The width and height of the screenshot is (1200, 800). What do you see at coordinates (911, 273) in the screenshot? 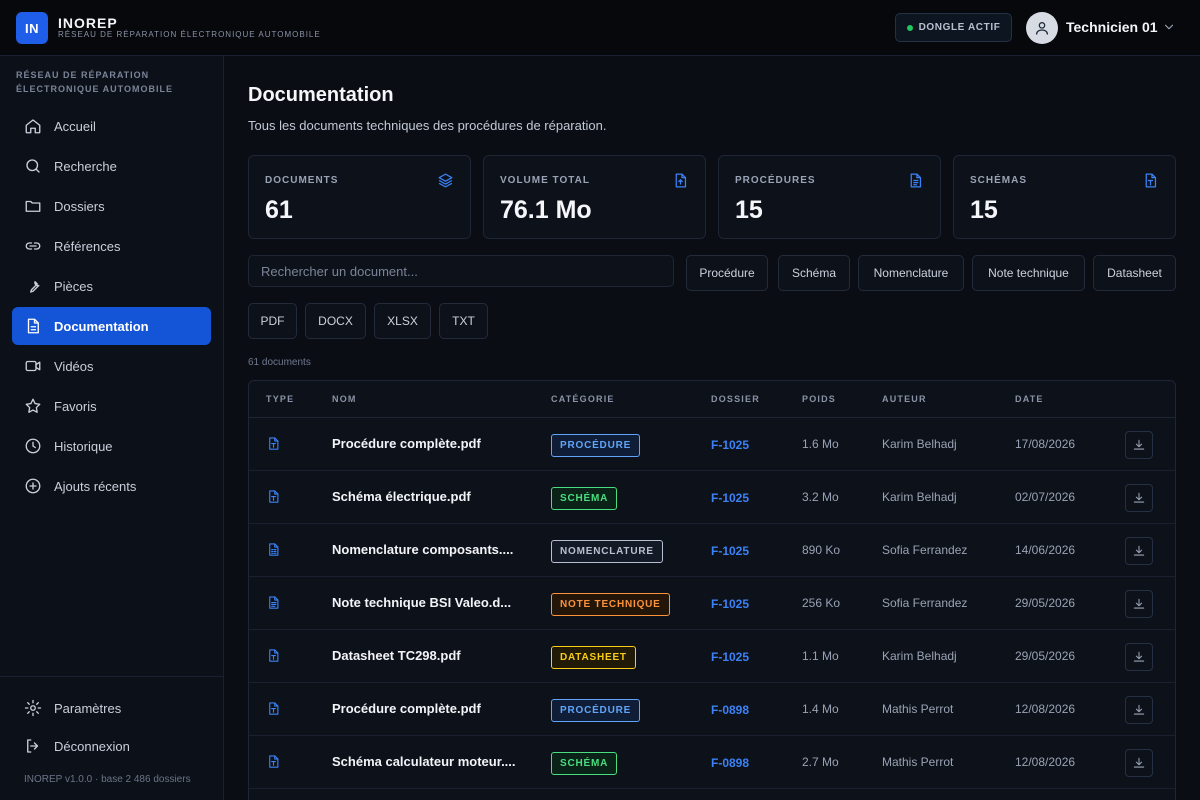
I see `filter-nomenclature-button: Nomenclature` at bounding box center [911, 273].